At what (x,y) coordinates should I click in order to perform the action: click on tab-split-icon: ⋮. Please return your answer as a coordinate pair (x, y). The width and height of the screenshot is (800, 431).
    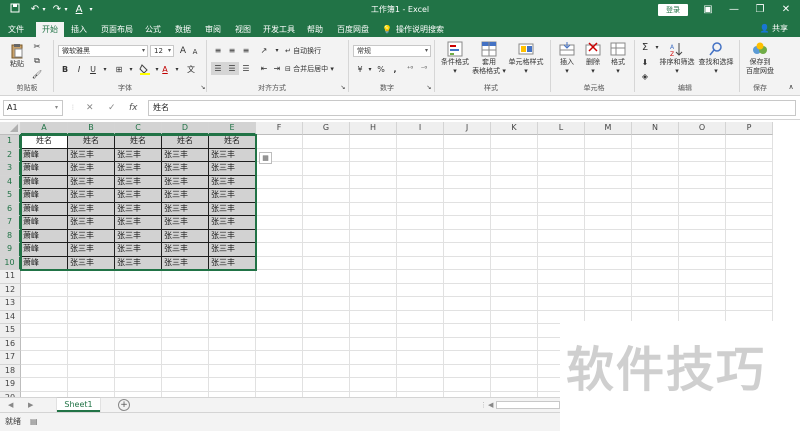
    Looking at the image, I should click on (483, 405).